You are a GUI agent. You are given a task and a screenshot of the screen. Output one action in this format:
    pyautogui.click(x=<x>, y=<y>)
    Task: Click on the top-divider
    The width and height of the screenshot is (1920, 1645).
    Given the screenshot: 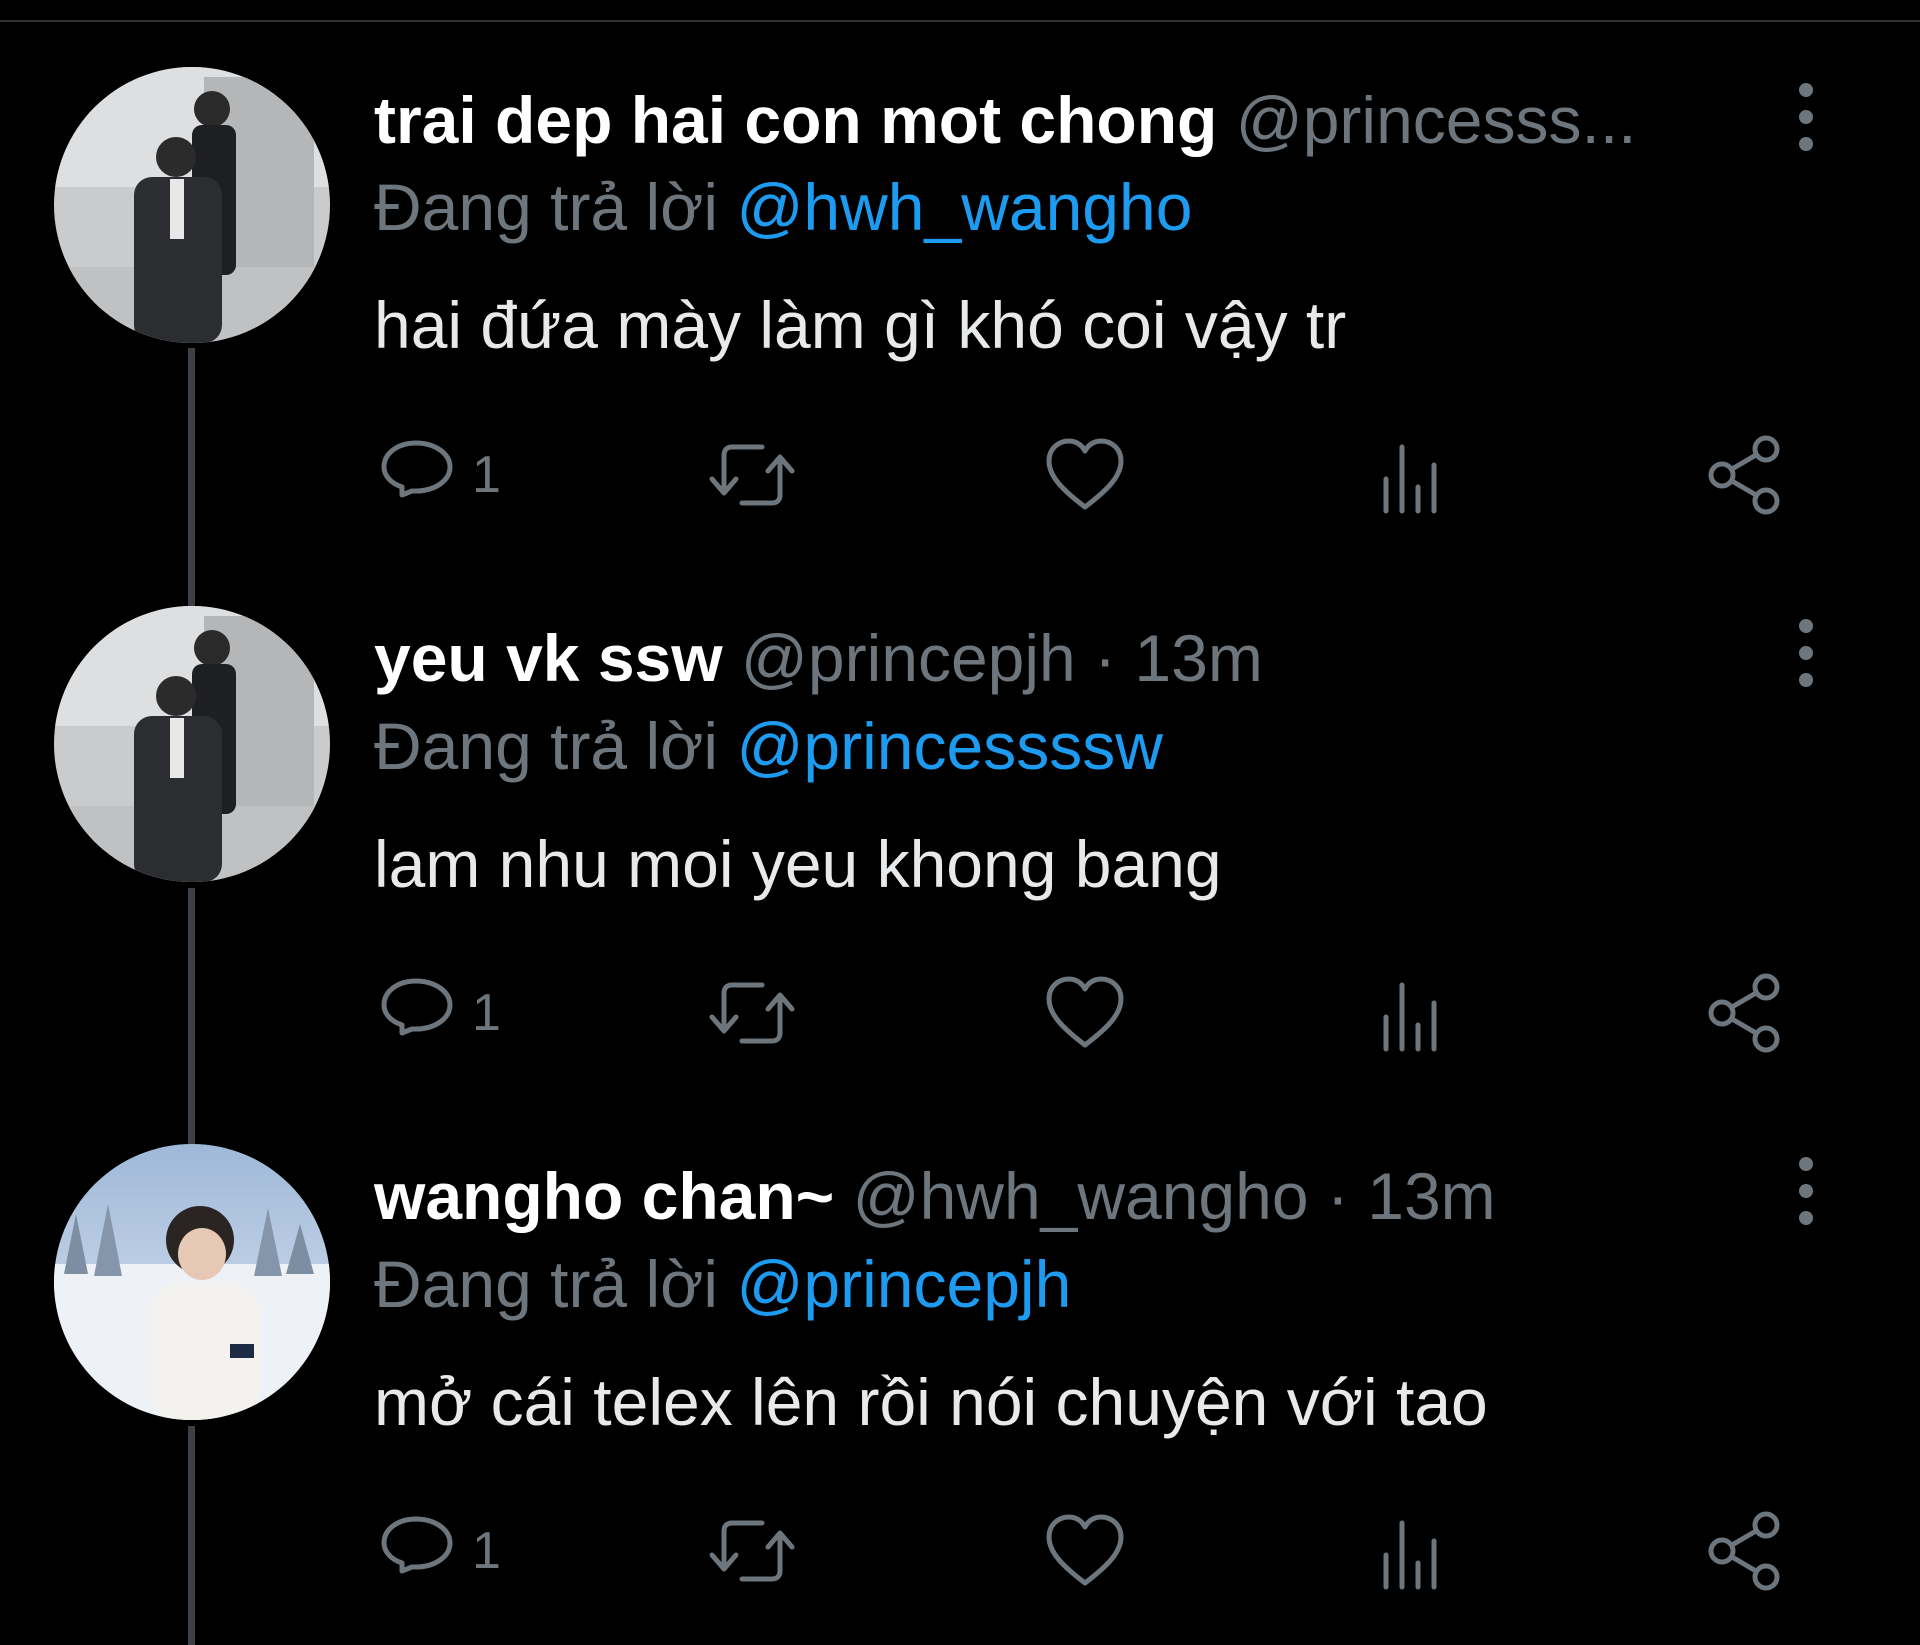 What is the action you would take?
    pyautogui.click(x=960, y=11)
    